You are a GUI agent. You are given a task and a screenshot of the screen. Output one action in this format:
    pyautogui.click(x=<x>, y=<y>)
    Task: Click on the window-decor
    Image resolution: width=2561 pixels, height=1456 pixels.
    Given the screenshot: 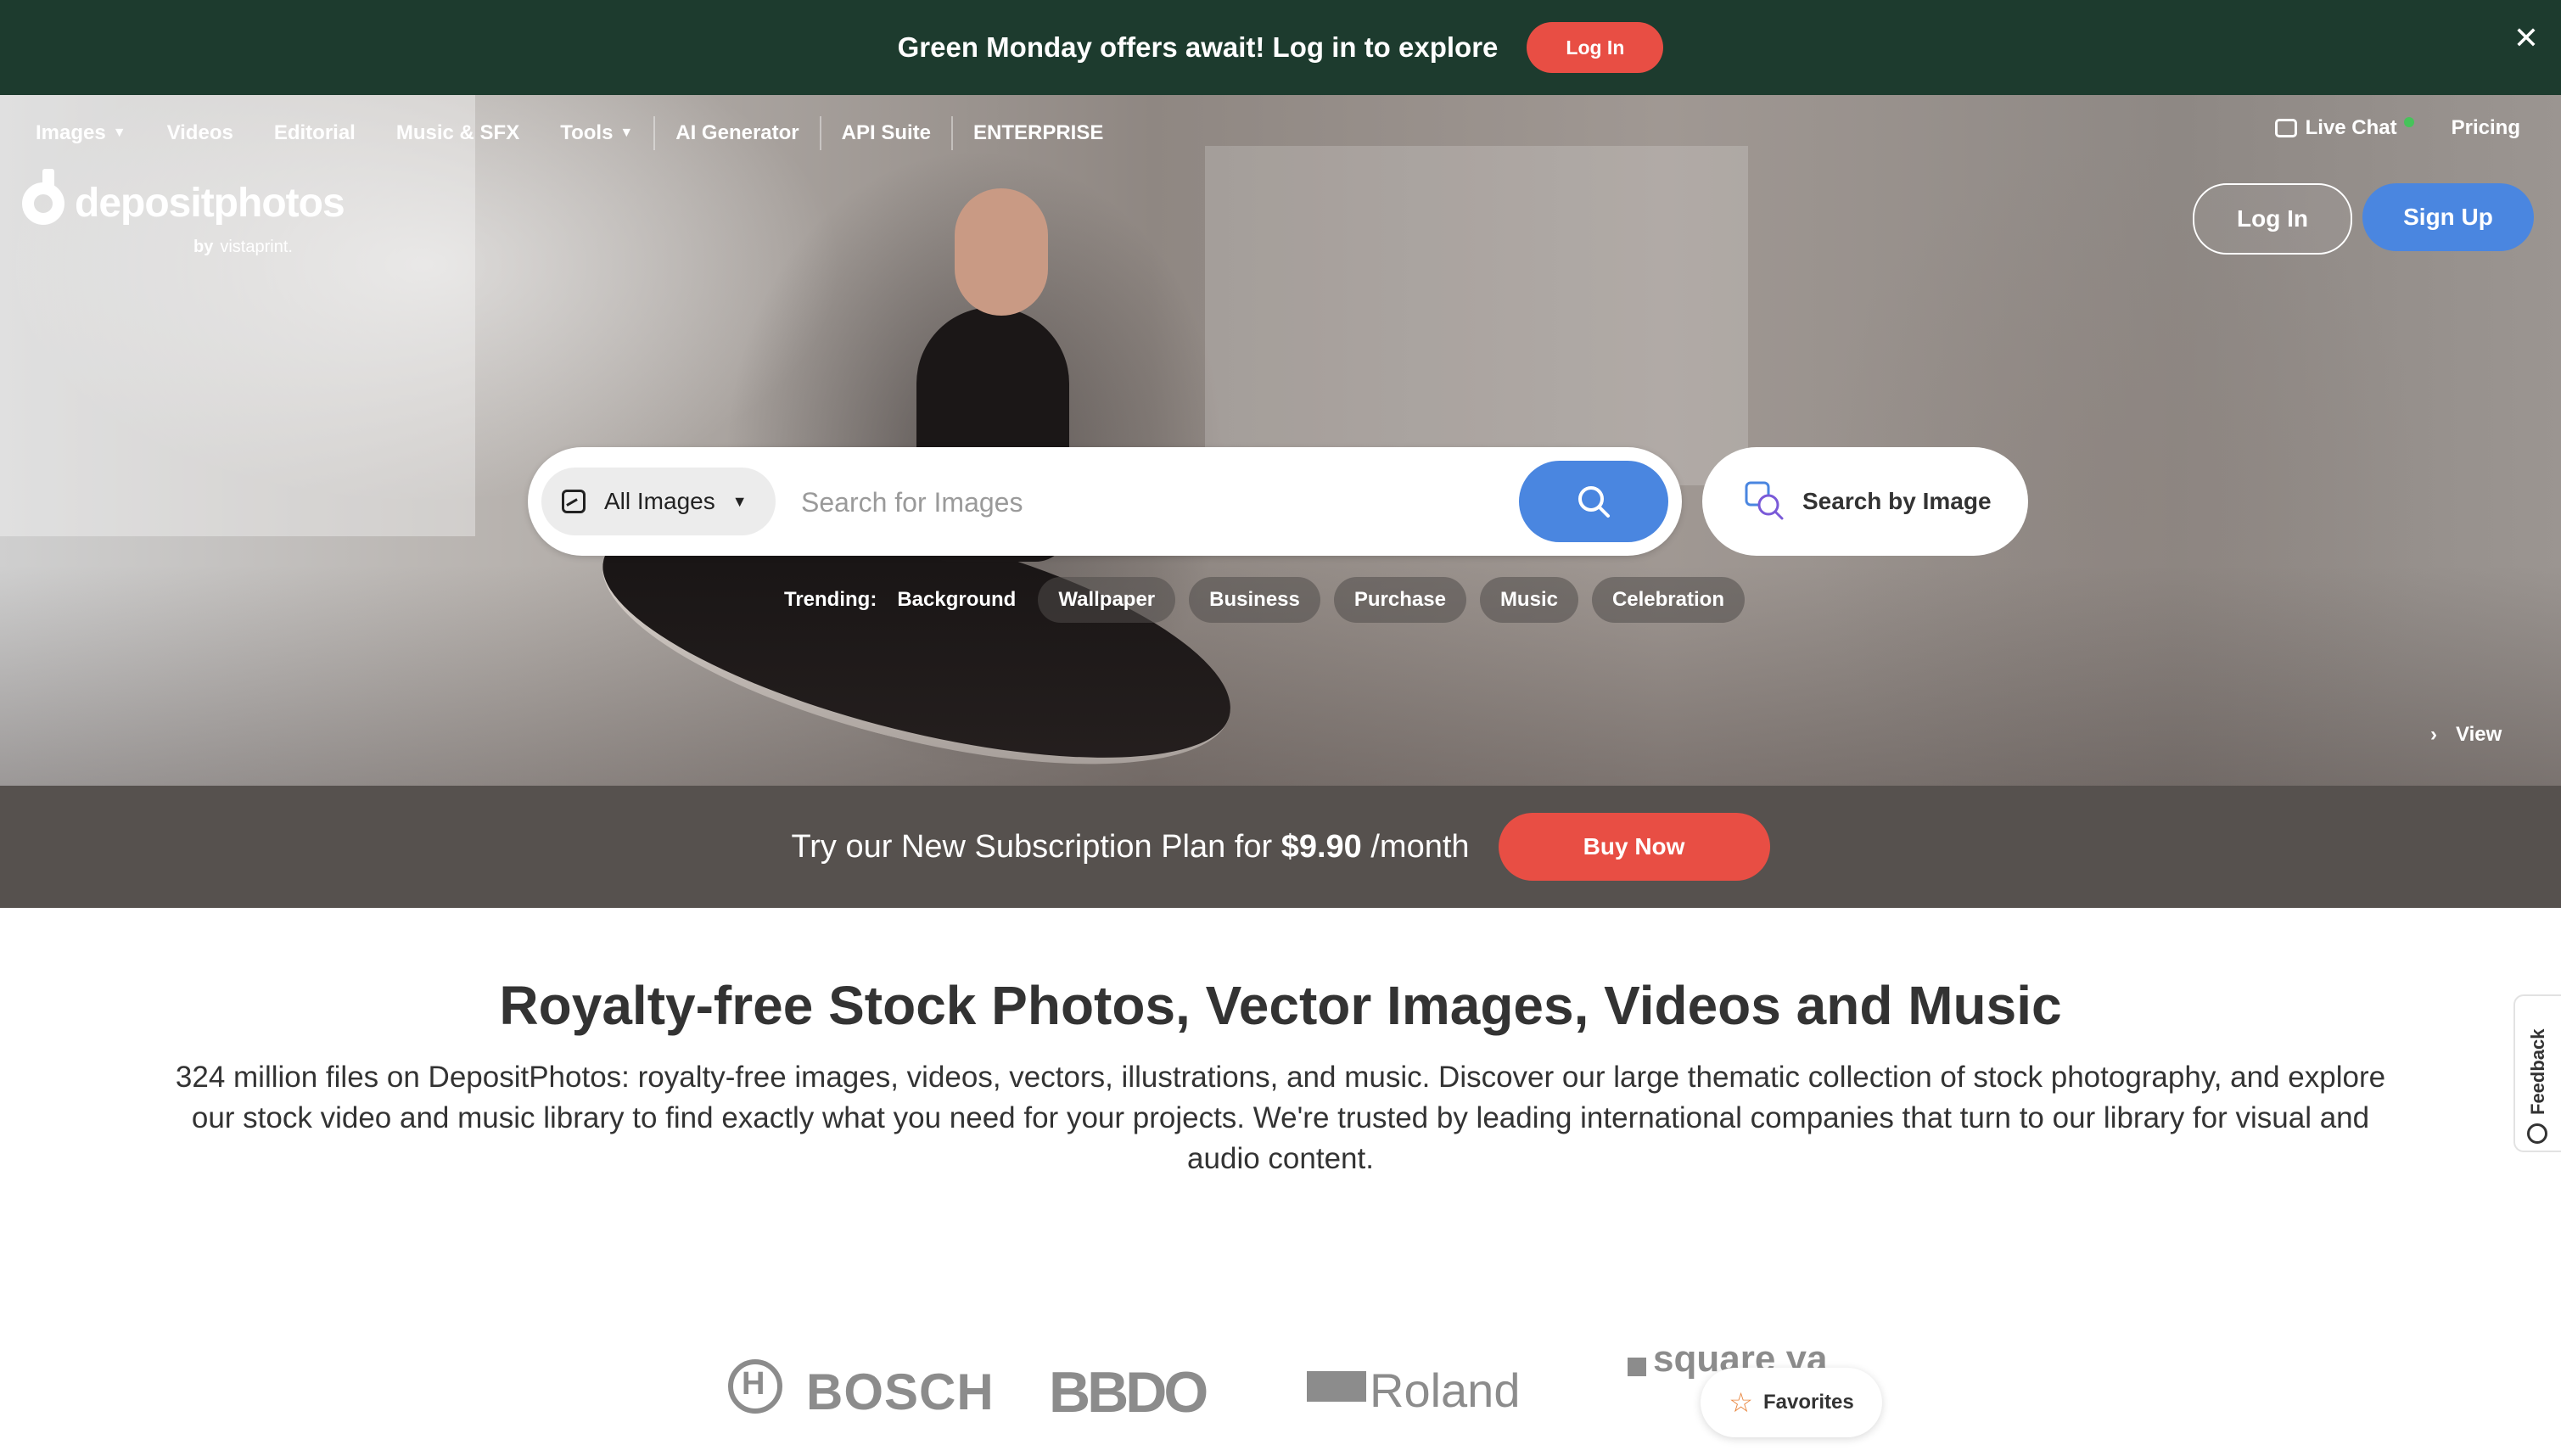 What is the action you would take?
    pyautogui.click(x=1477, y=315)
    